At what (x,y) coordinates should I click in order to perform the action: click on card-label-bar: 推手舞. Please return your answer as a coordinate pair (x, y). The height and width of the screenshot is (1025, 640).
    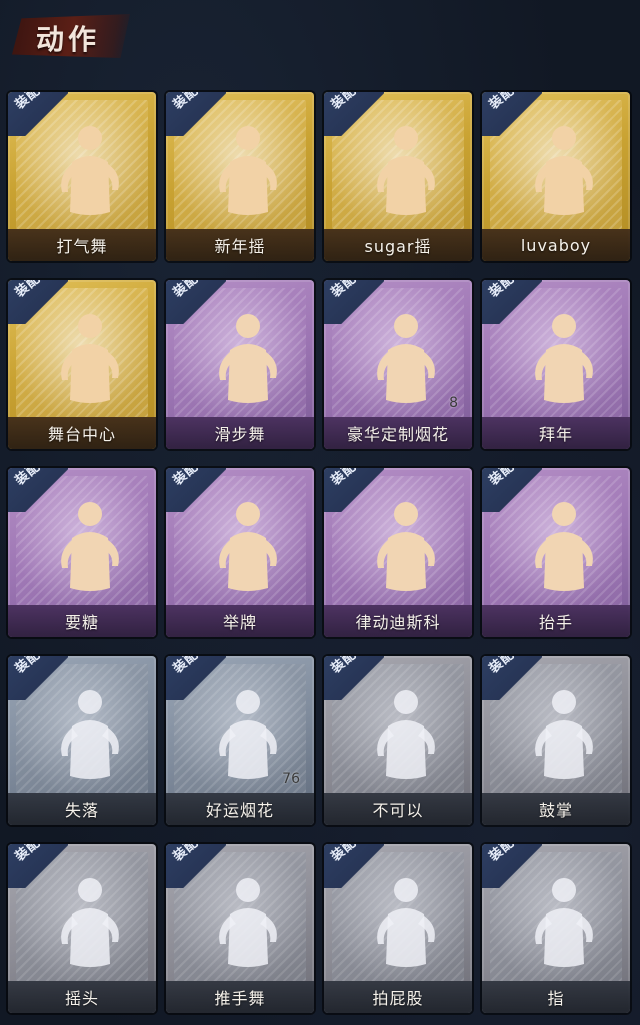
    Looking at the image, I should click on (240, 997).